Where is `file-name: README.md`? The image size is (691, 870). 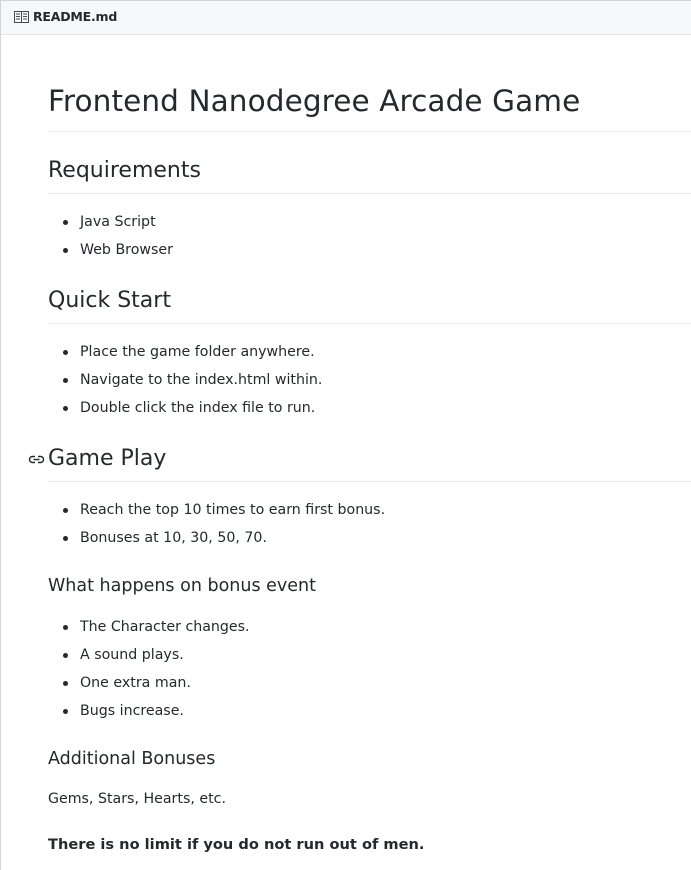 file-name: README.md is located at coordinates (75, 16).